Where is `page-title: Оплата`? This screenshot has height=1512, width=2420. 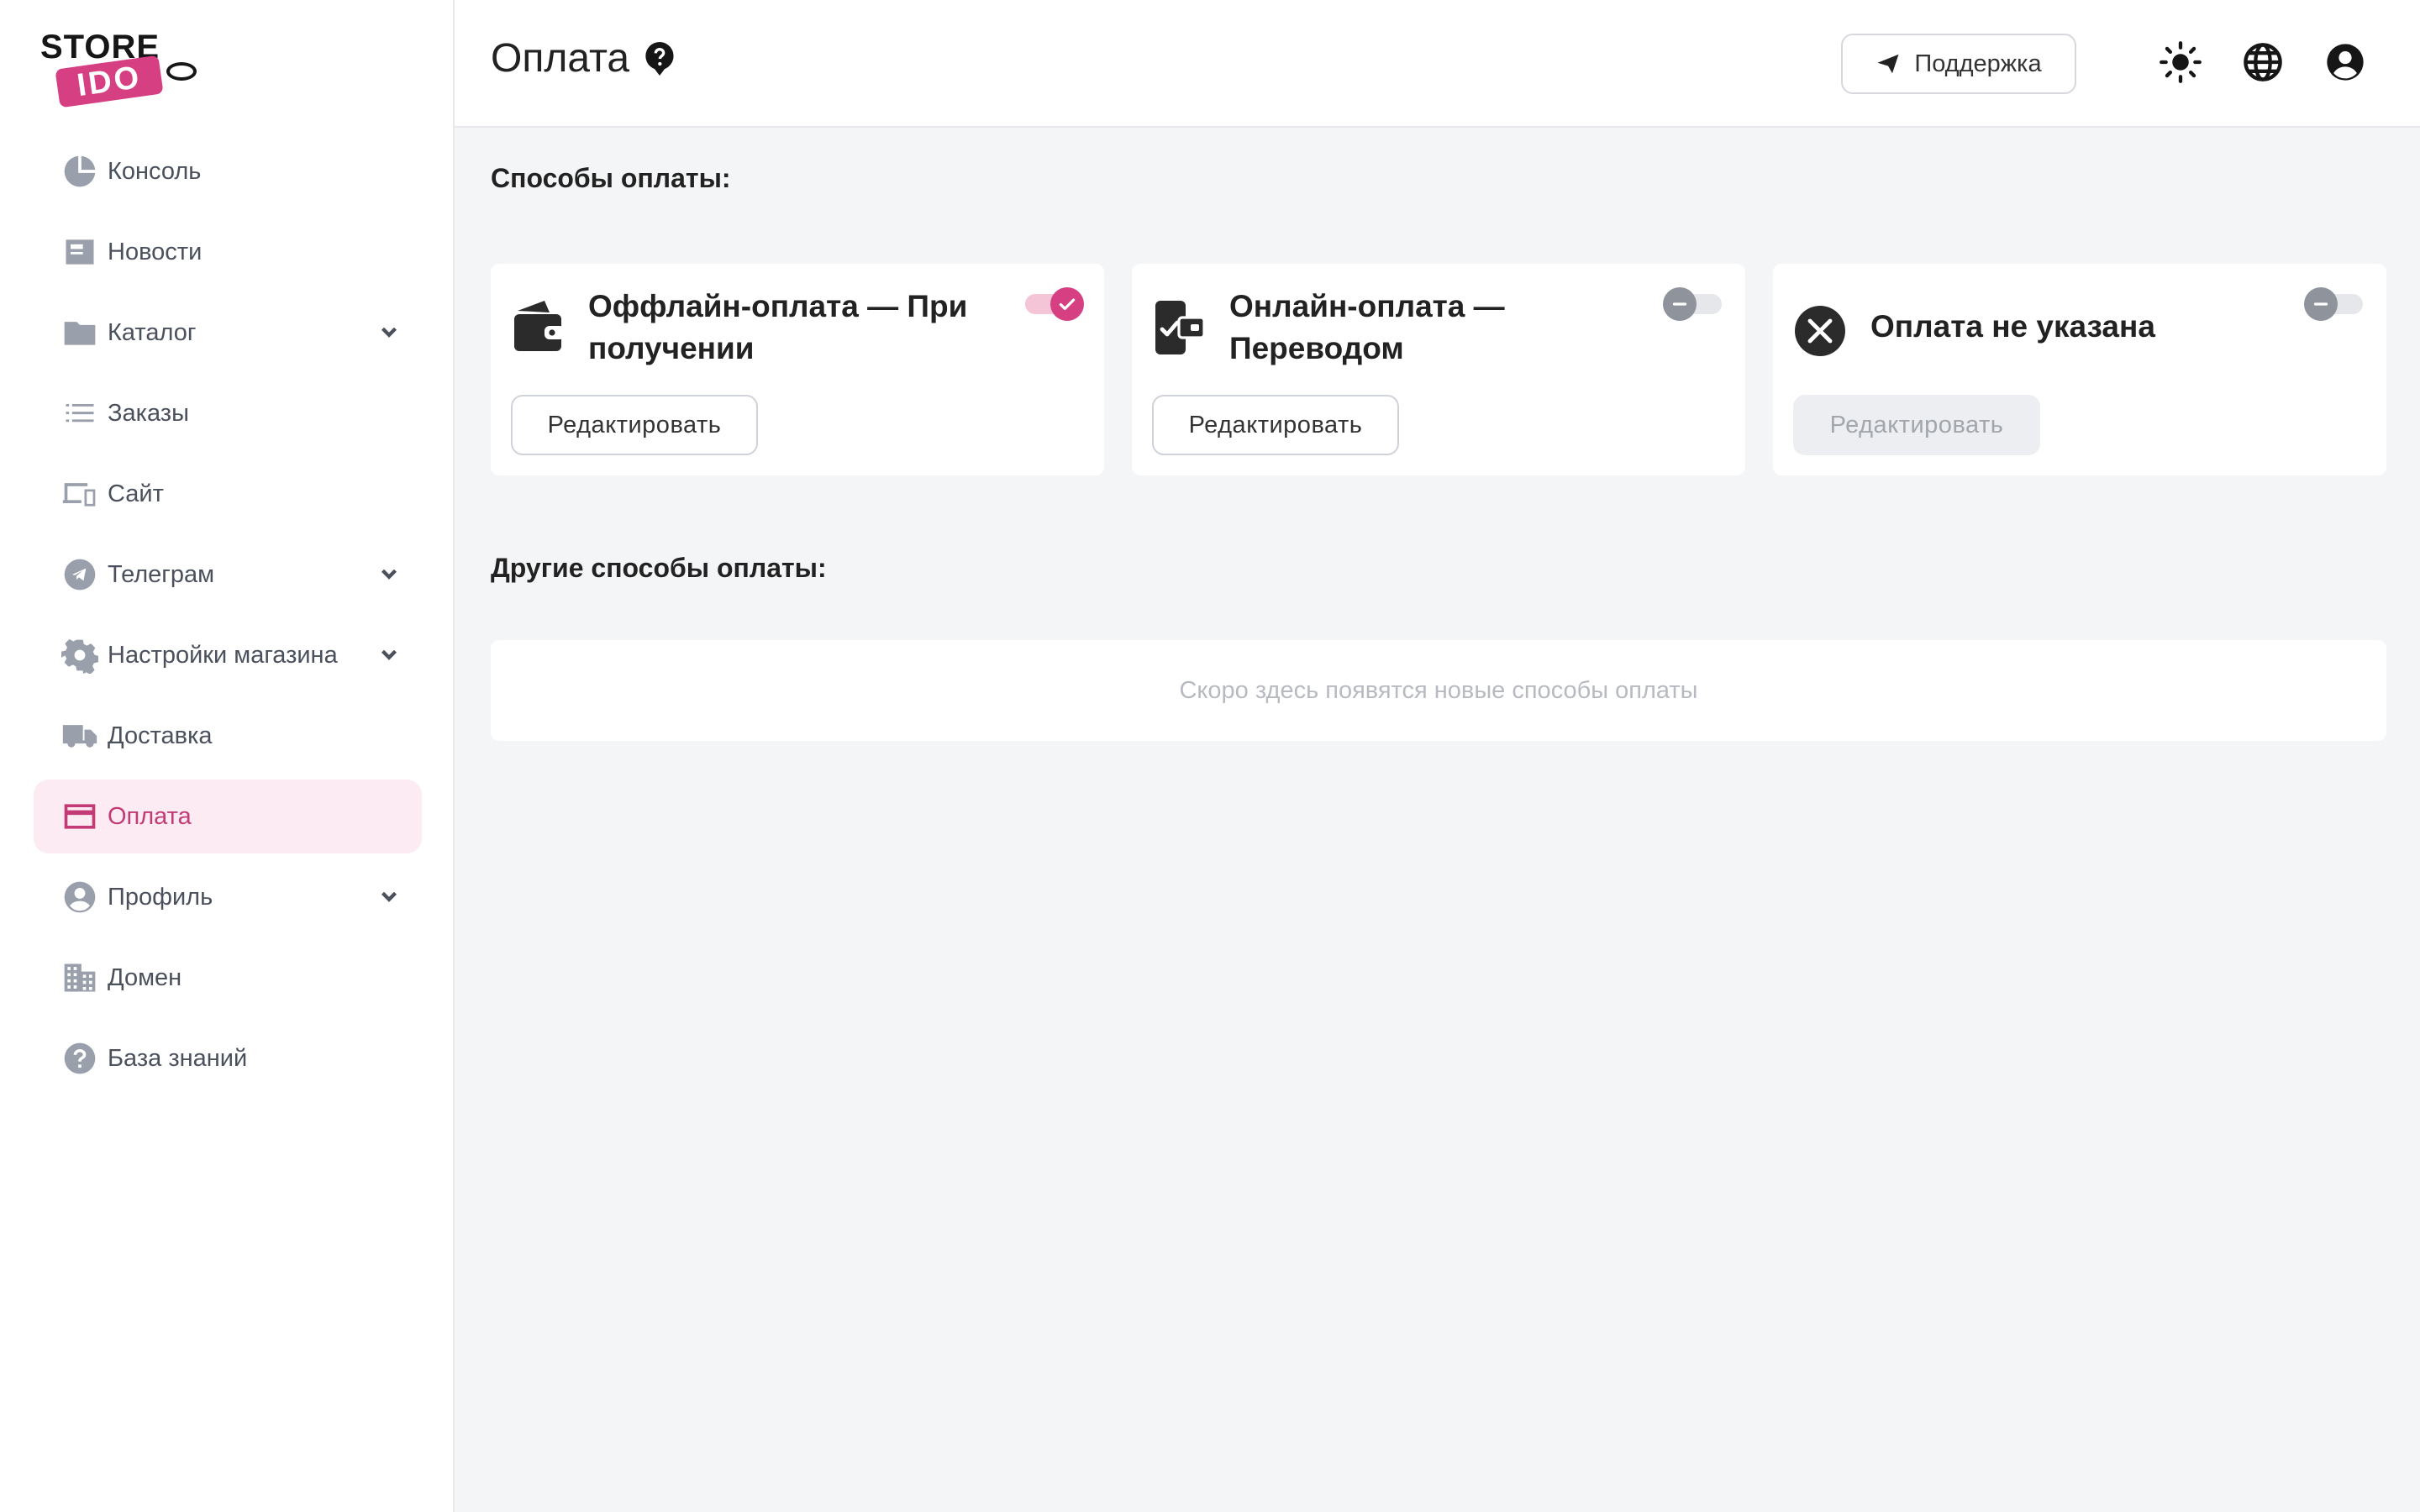
page-title: Оплата is located at coordinates (583, 58).